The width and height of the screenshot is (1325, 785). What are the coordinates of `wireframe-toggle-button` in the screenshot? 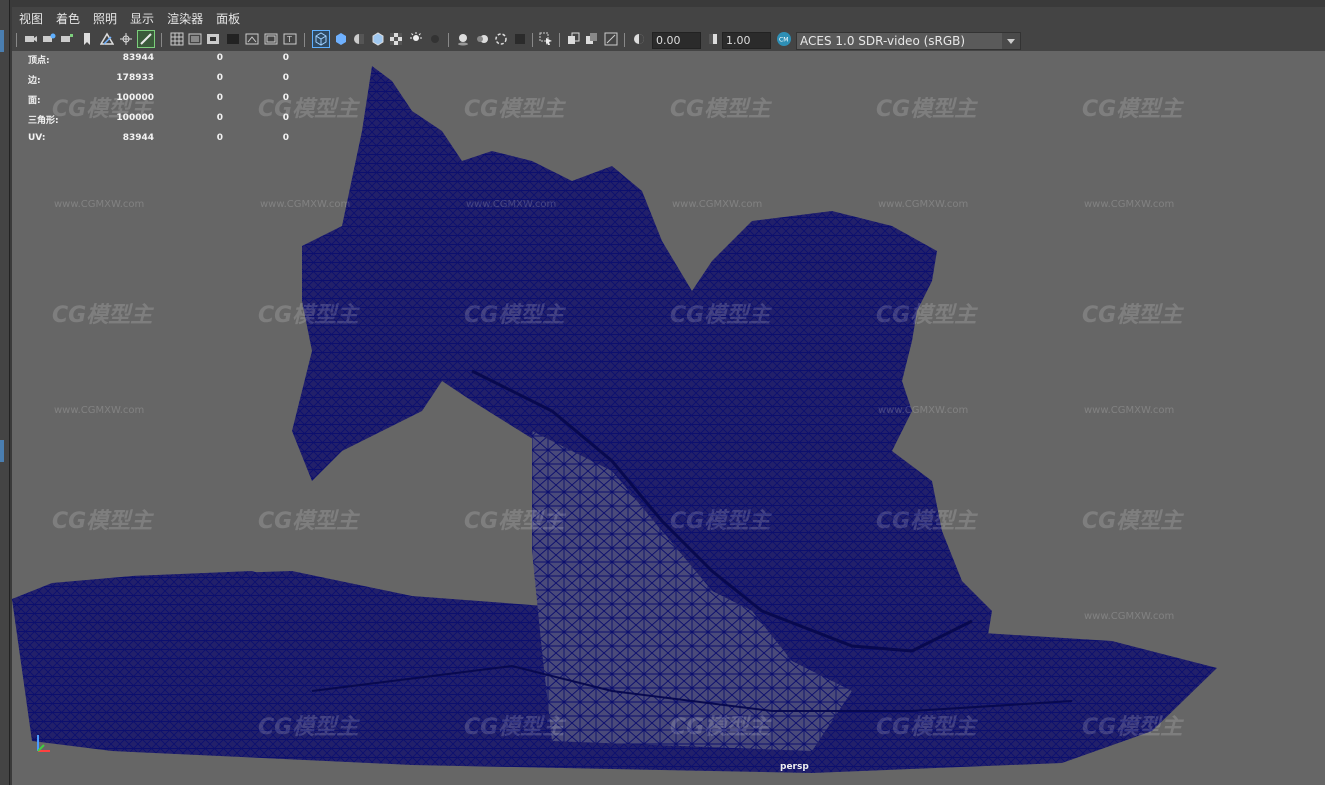 It's located at (321, 39).